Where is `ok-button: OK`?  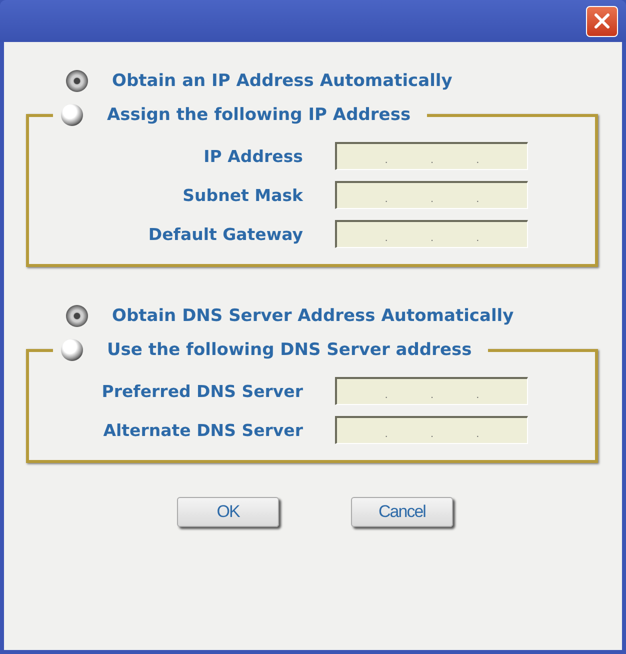 ok-button: OK is located at coordinates (228, 512).